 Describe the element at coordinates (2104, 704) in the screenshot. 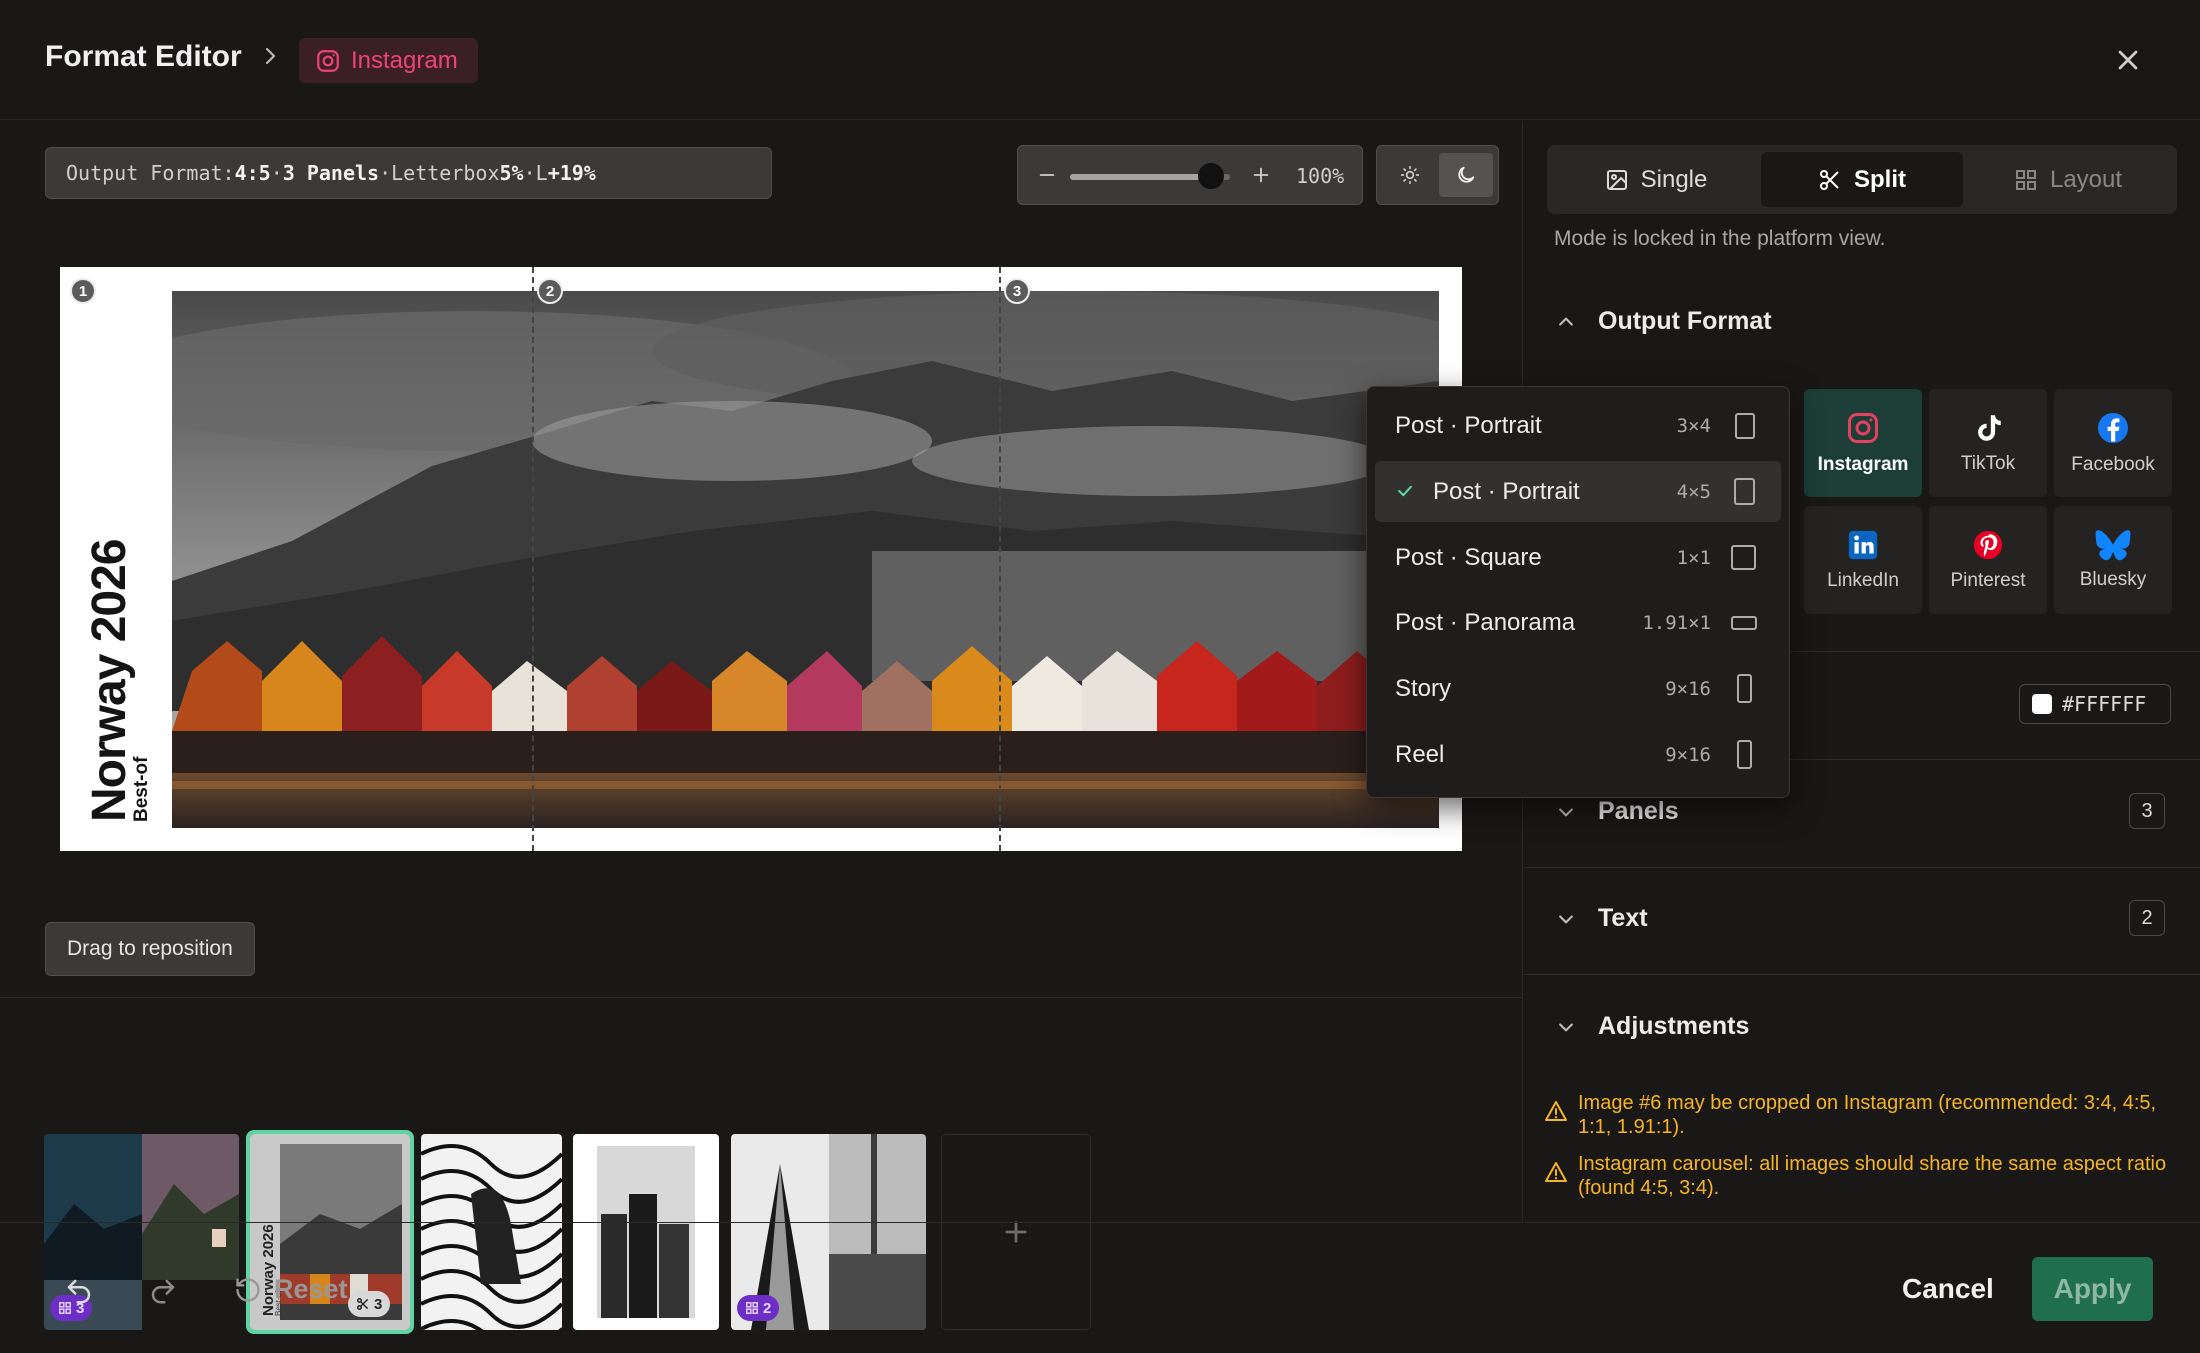

I see `background-color-value: #FFFFFF` at that location.